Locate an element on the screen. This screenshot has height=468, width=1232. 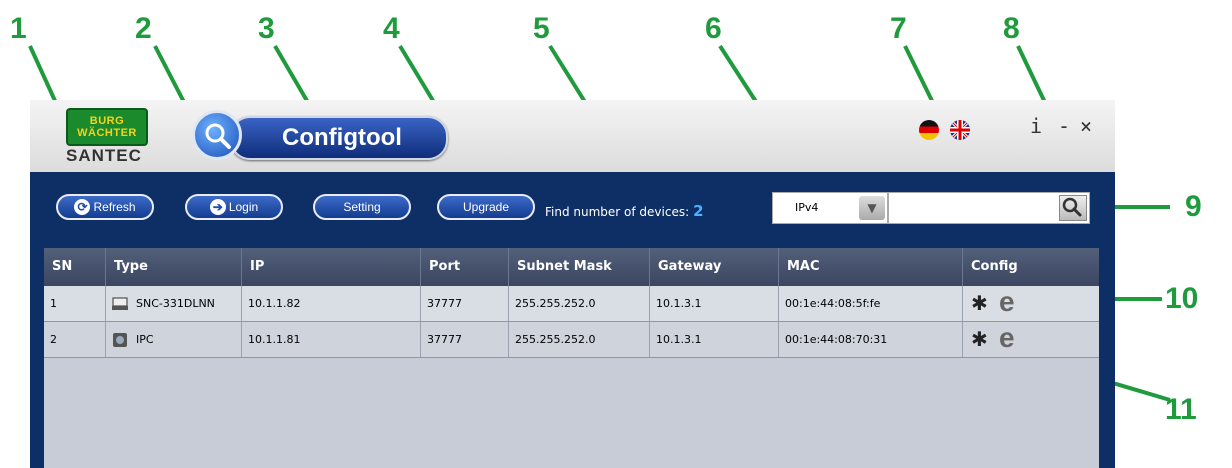
cell-type-text: SNC-331DLNN is located at coordinates (175, 303).